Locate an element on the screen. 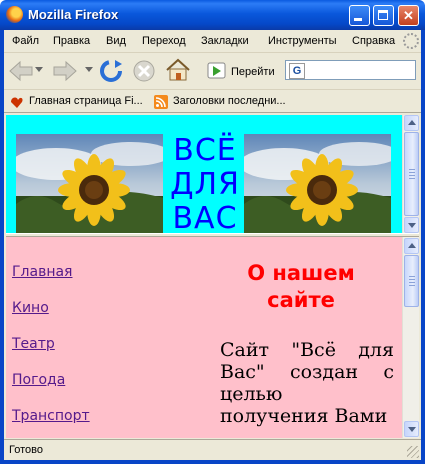  close-icon: ✕ is located at coordinates (408, 15).